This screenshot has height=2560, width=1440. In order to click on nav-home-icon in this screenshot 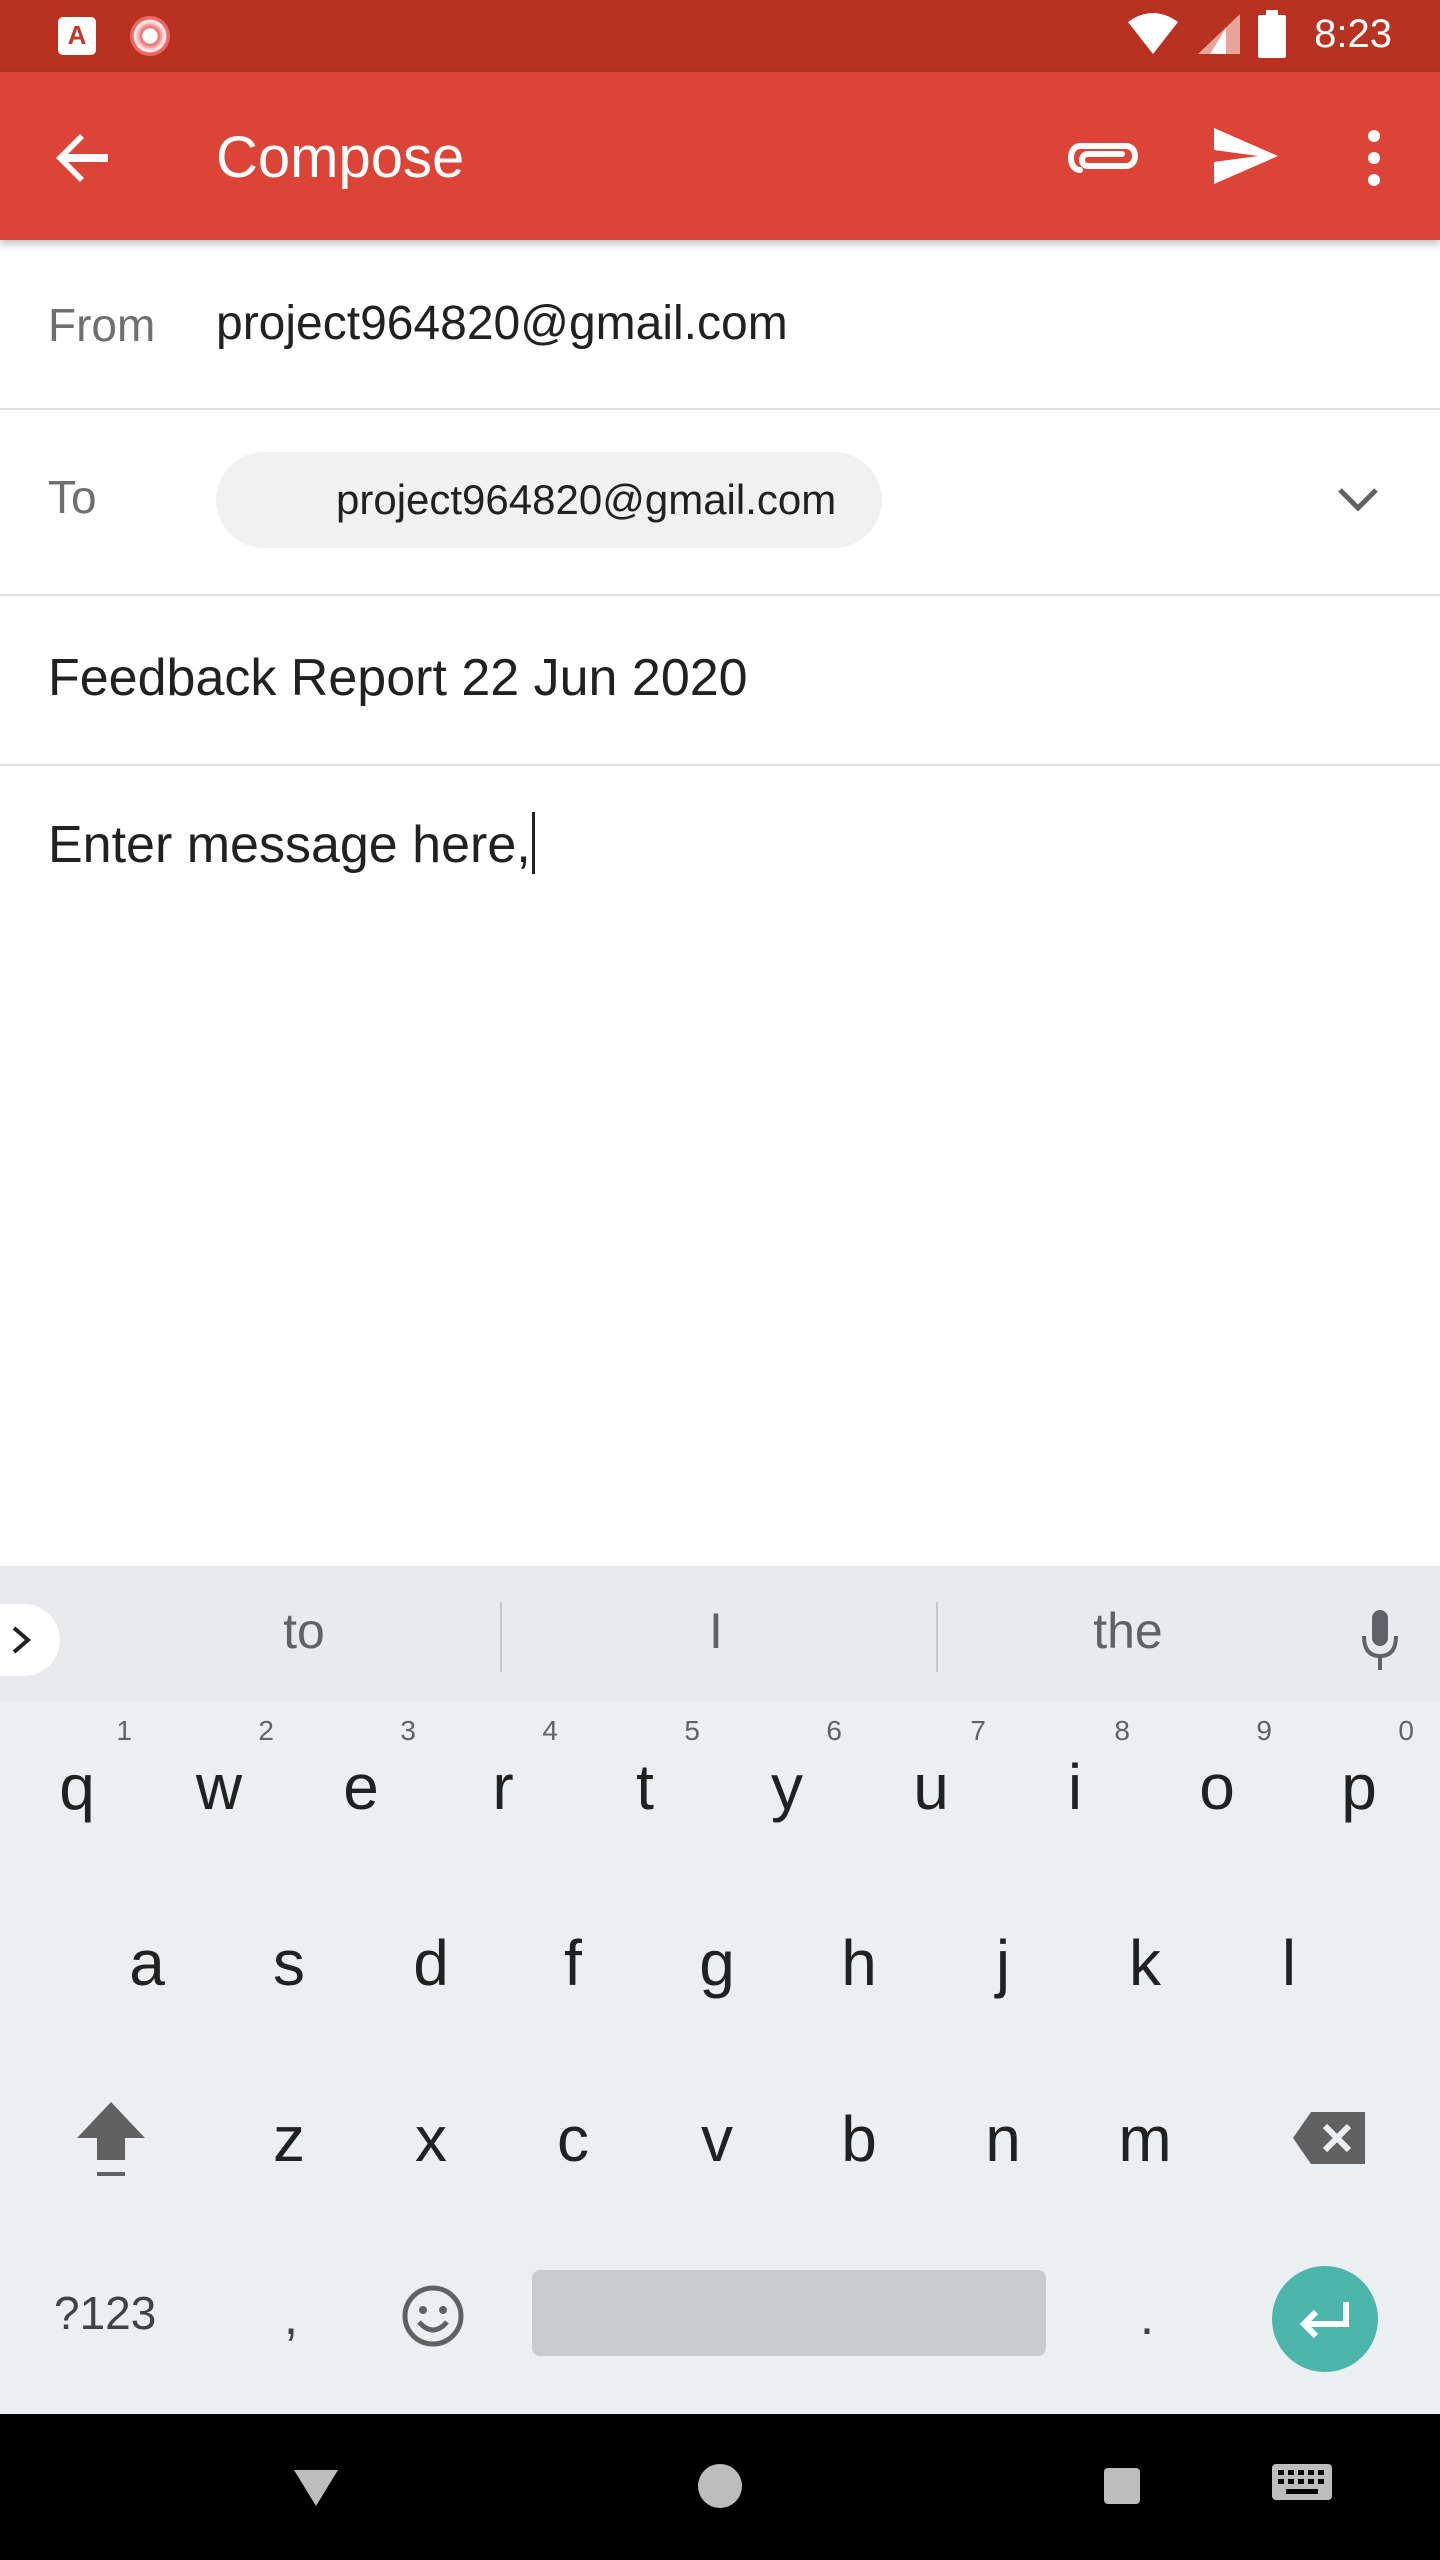, I will do `click(720, 2486)`.